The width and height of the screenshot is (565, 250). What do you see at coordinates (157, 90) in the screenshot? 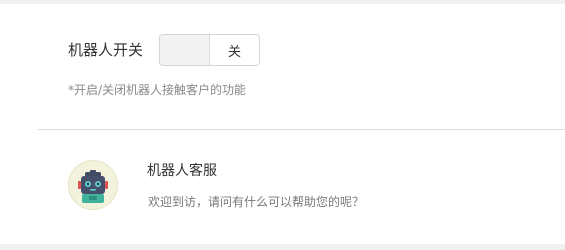
I see `switch-hint-text: *开启/关闭机器人接触客户的功能` at bounding box center [157, 90].